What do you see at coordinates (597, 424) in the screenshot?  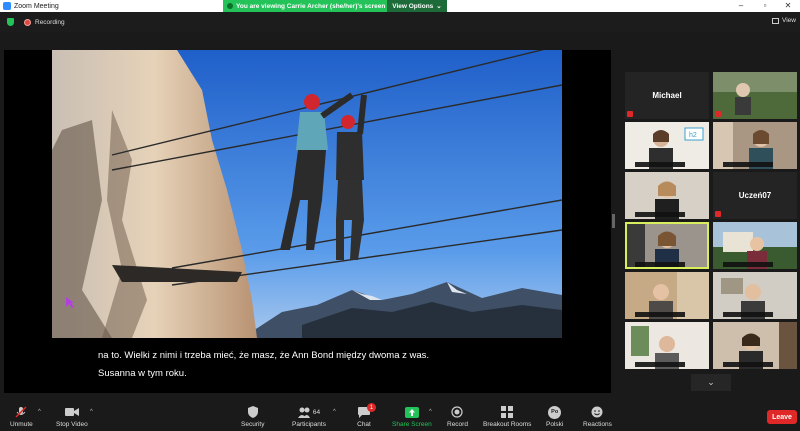 I see `reactions-label: Reactions` at bounding box center [597, 424].